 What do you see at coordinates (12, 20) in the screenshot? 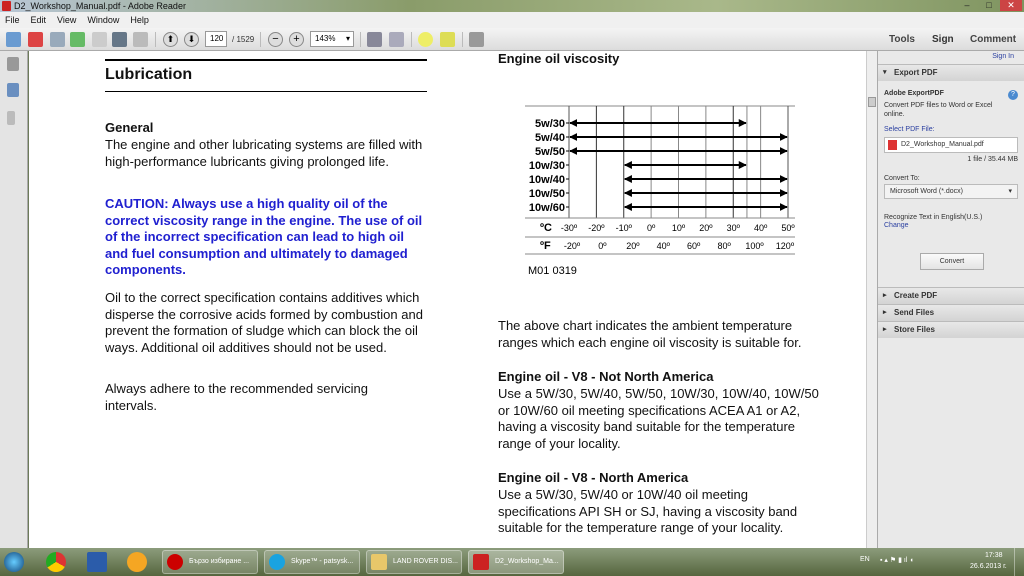
I see `menu-file: File` at bounding box center [12, 20].